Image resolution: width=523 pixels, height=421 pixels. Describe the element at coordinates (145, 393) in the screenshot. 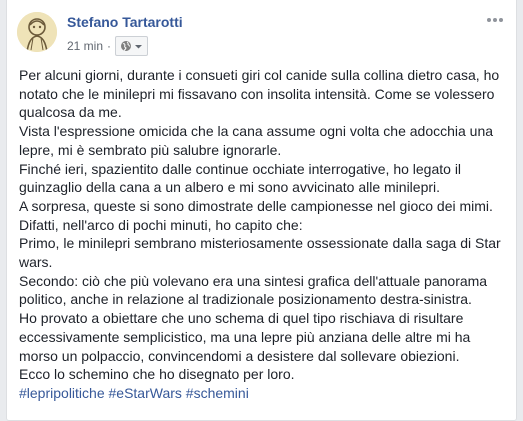

I see `hashtag-link: #eStarWars` at that location.